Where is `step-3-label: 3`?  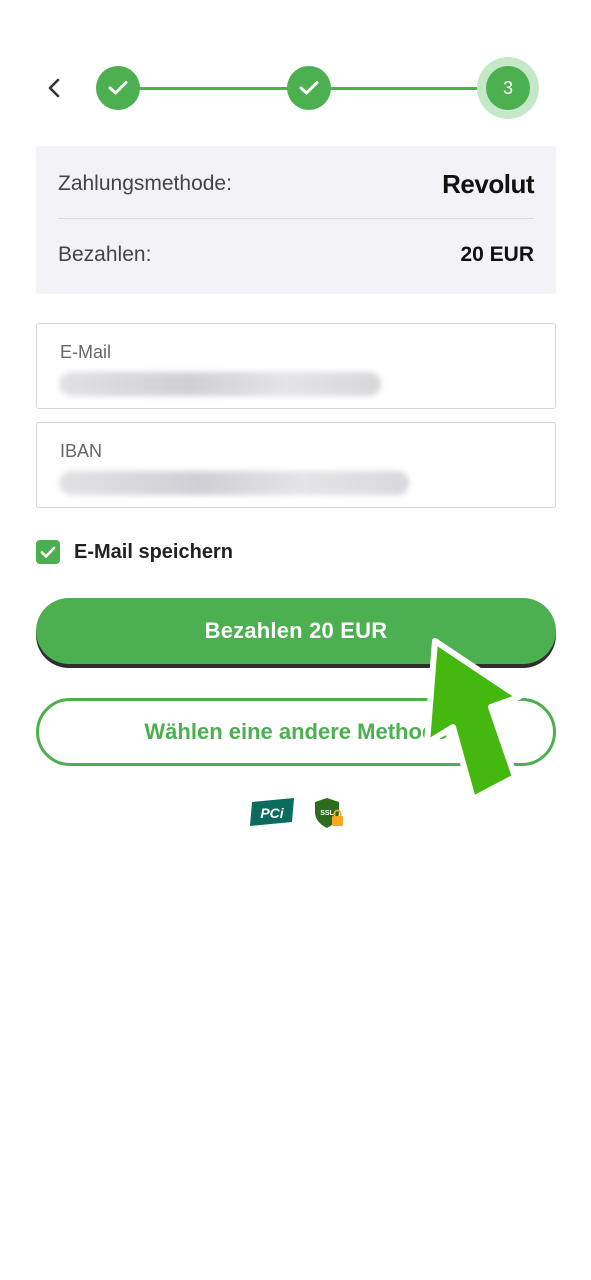
step-3-label: 3 is located at coordinates (508, 88).